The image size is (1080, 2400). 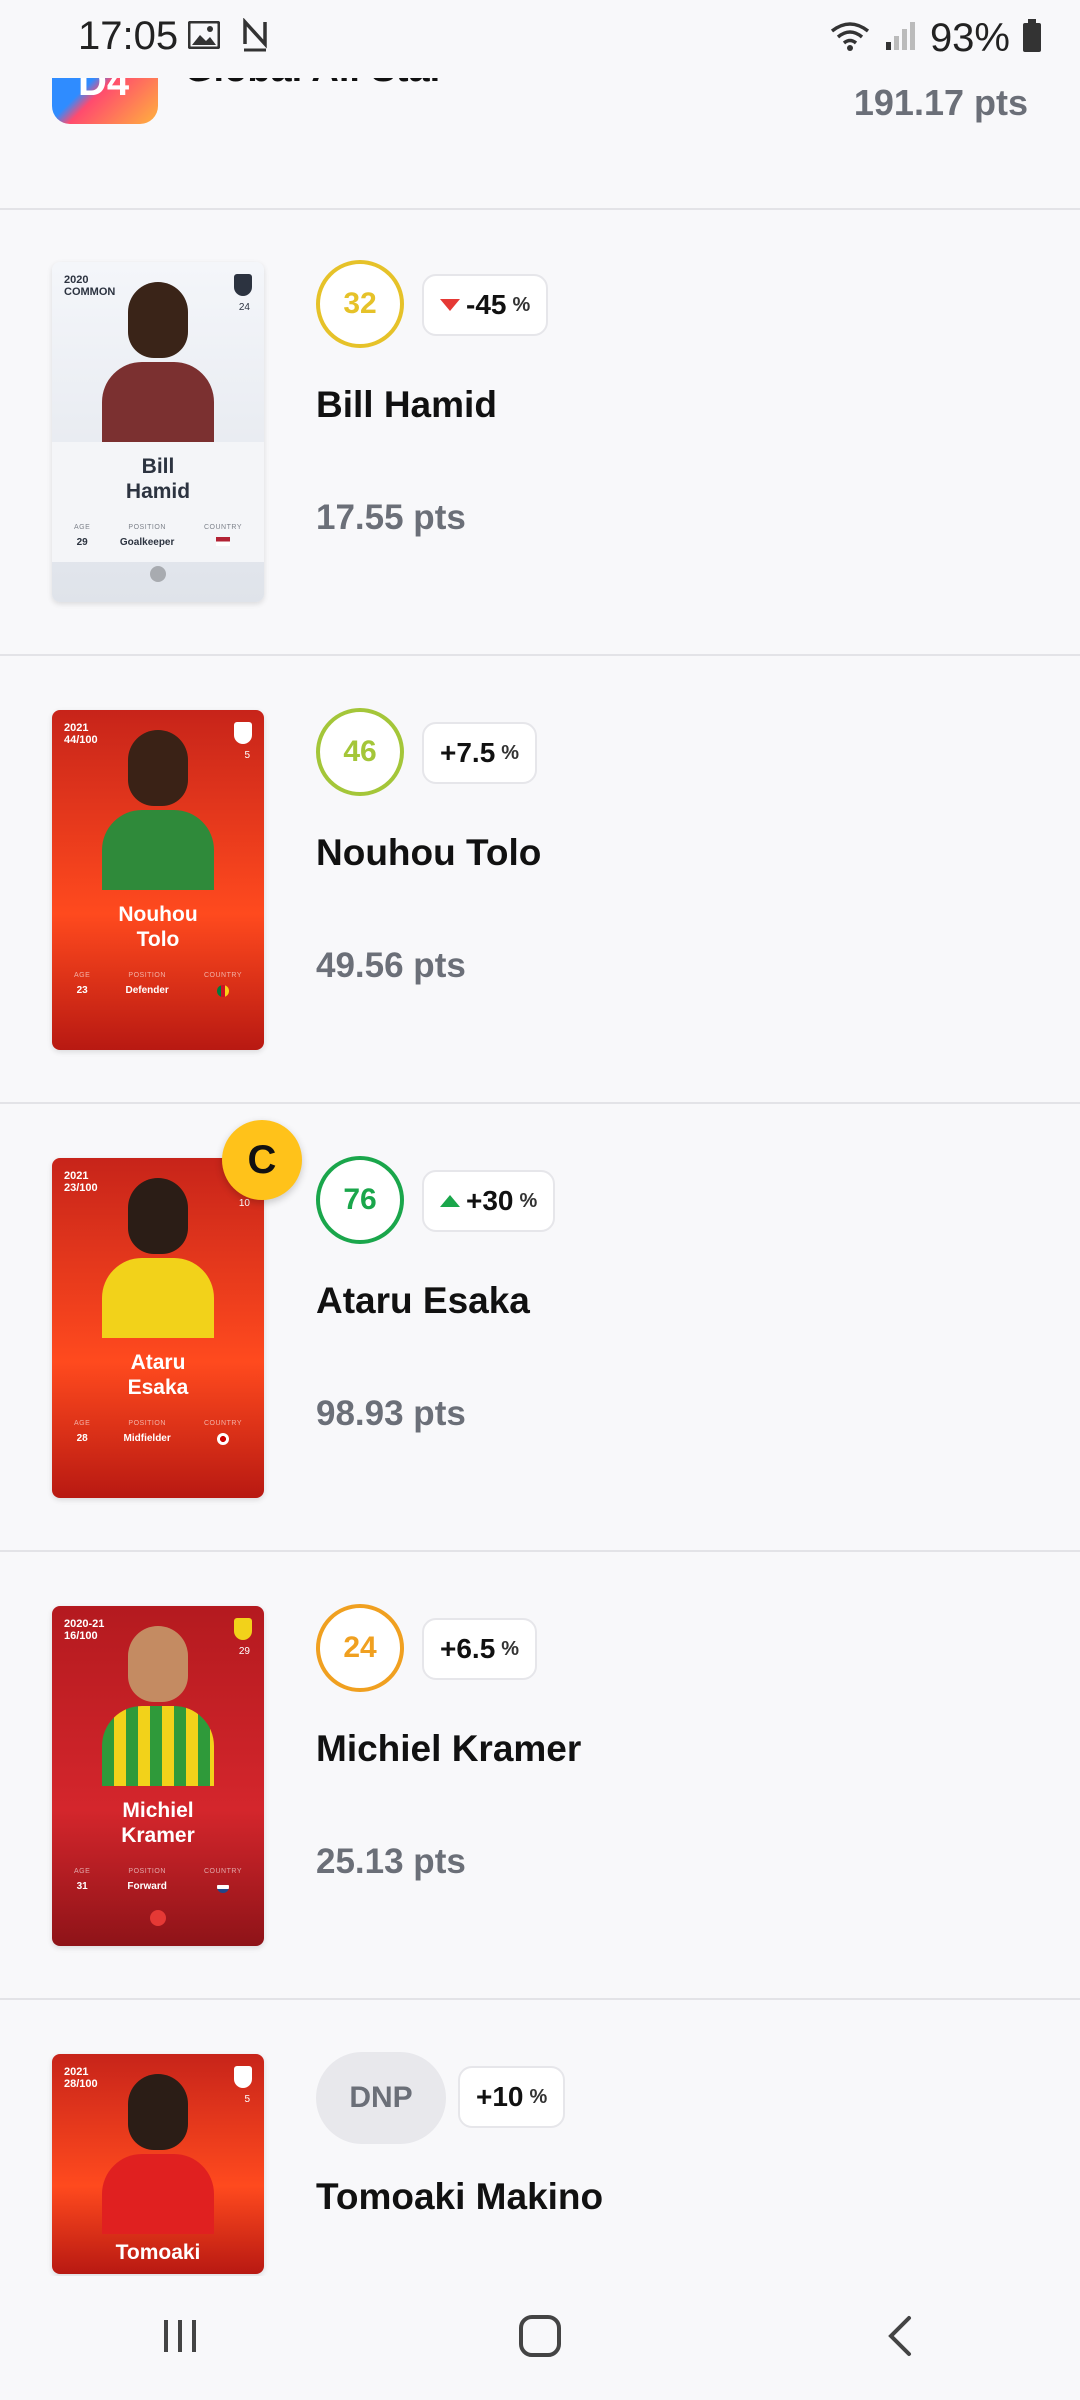 What do you see at coordinates (429, 852) in the screenshot?
I see `player-name: Nouhou Tolo` at bounding box center [429, 852].